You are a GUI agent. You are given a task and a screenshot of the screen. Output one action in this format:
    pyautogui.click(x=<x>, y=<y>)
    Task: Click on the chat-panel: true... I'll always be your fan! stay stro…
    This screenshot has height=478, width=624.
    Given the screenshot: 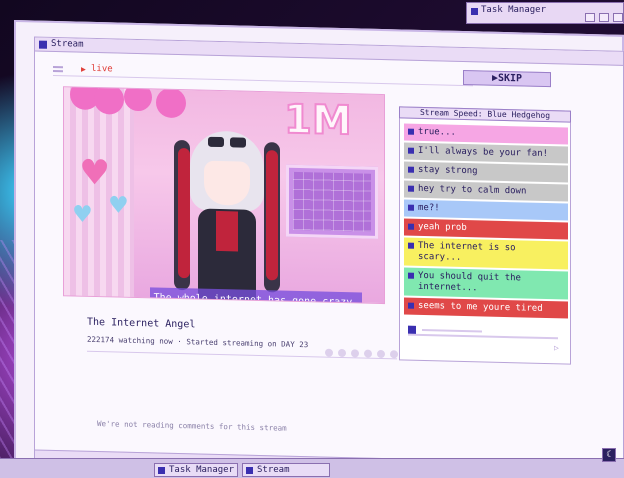 What is the action you would take?
    pyautogui.click(x=485, y=235)
    